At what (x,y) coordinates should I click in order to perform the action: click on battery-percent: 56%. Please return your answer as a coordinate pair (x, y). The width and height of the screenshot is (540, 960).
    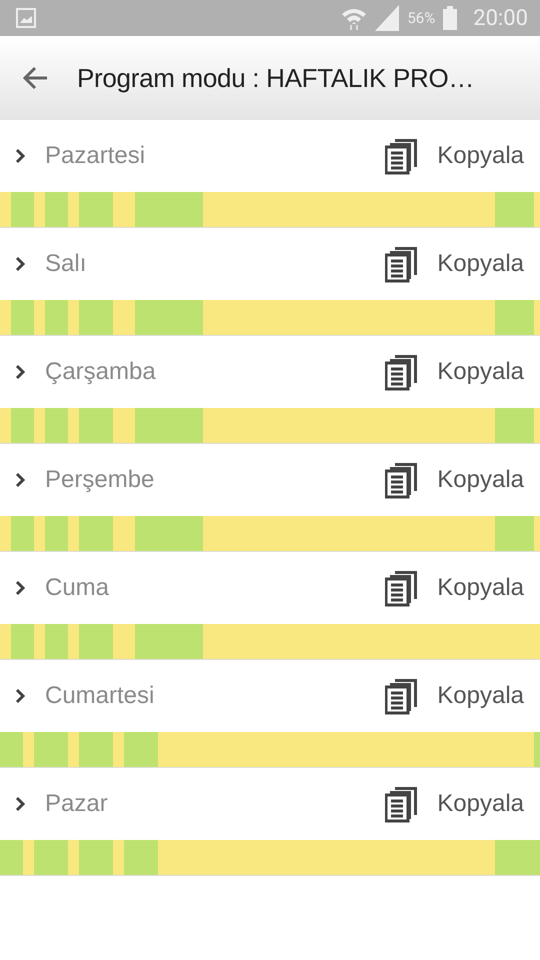
    Looking at the image, I should click on (421, 18).